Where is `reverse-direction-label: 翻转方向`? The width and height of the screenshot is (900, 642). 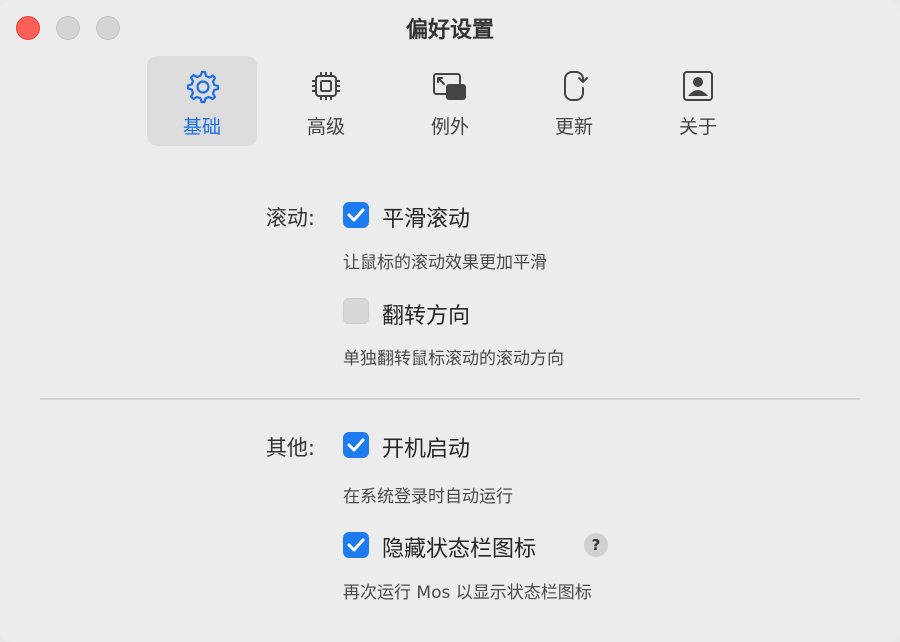
reverse-direction-label: 翻转方向 is located at coordinates (426, 314).